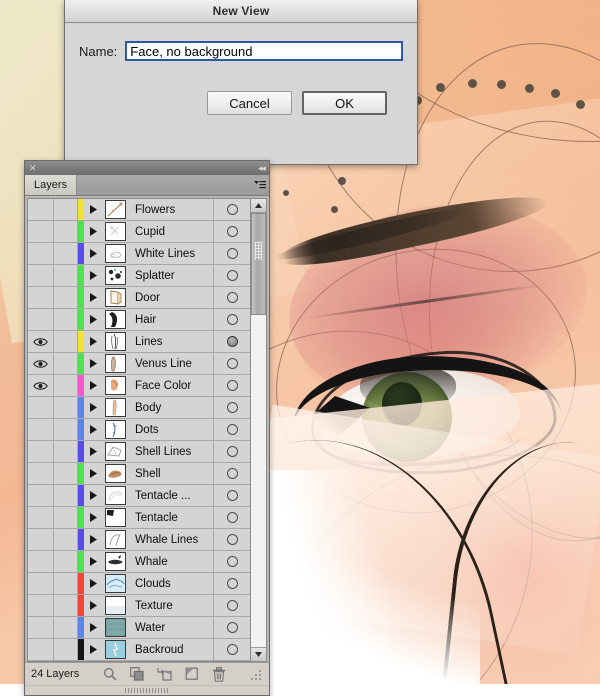 The width and height of the screenshot is (600, 696). What do you see at coordinates (219, 674) in the screenshot?
I see `delete-selection-icon` at bounding box center [219, 674].